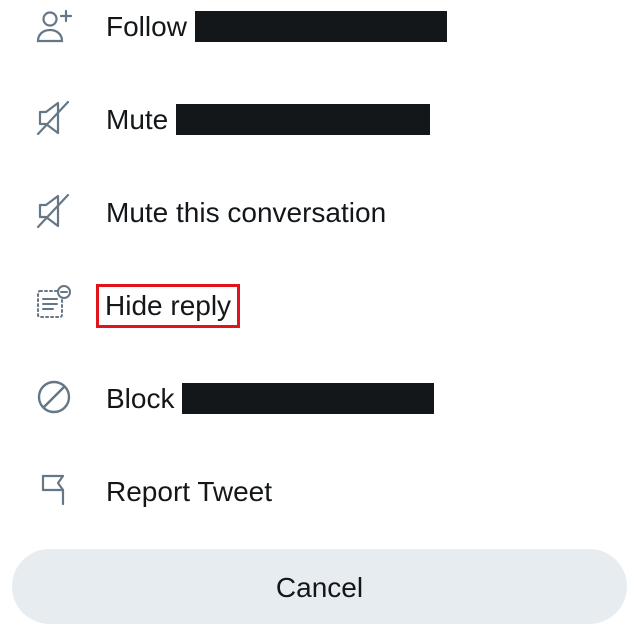  I want to click on mute-icon, so click(54, 118).